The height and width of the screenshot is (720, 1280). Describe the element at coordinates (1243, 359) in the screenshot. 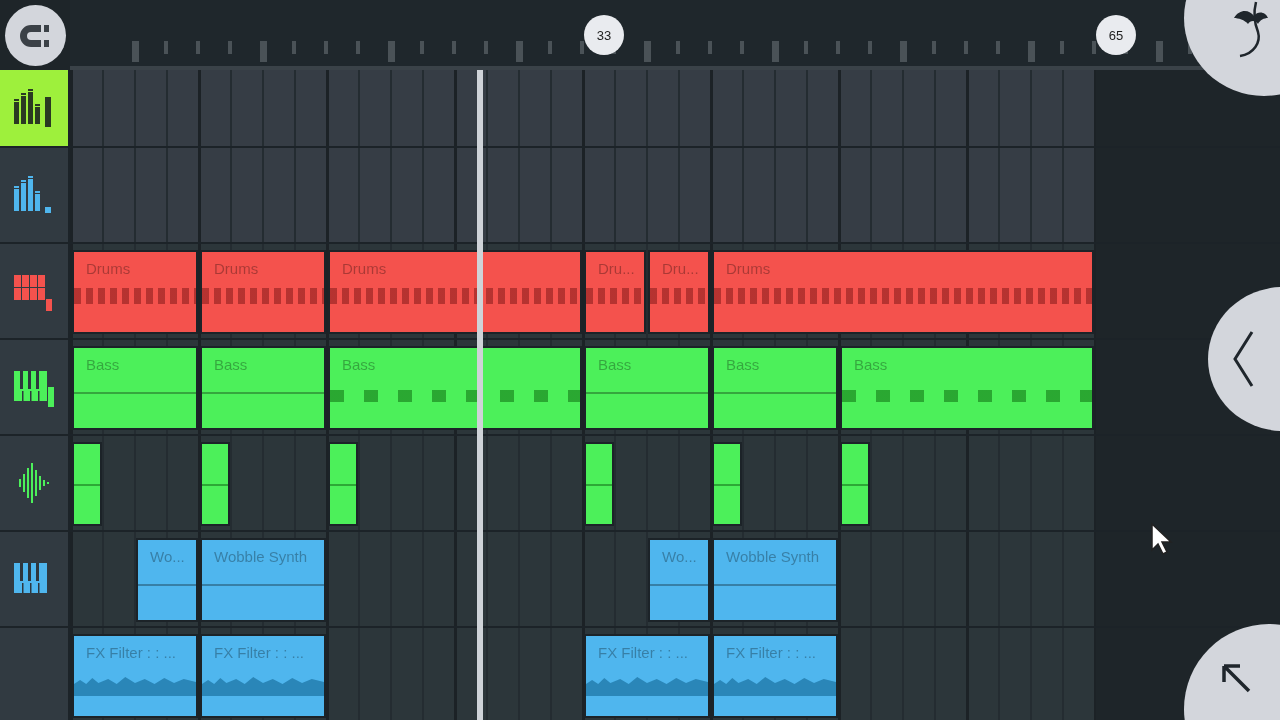

I see `chevron-left-icon` at that location.